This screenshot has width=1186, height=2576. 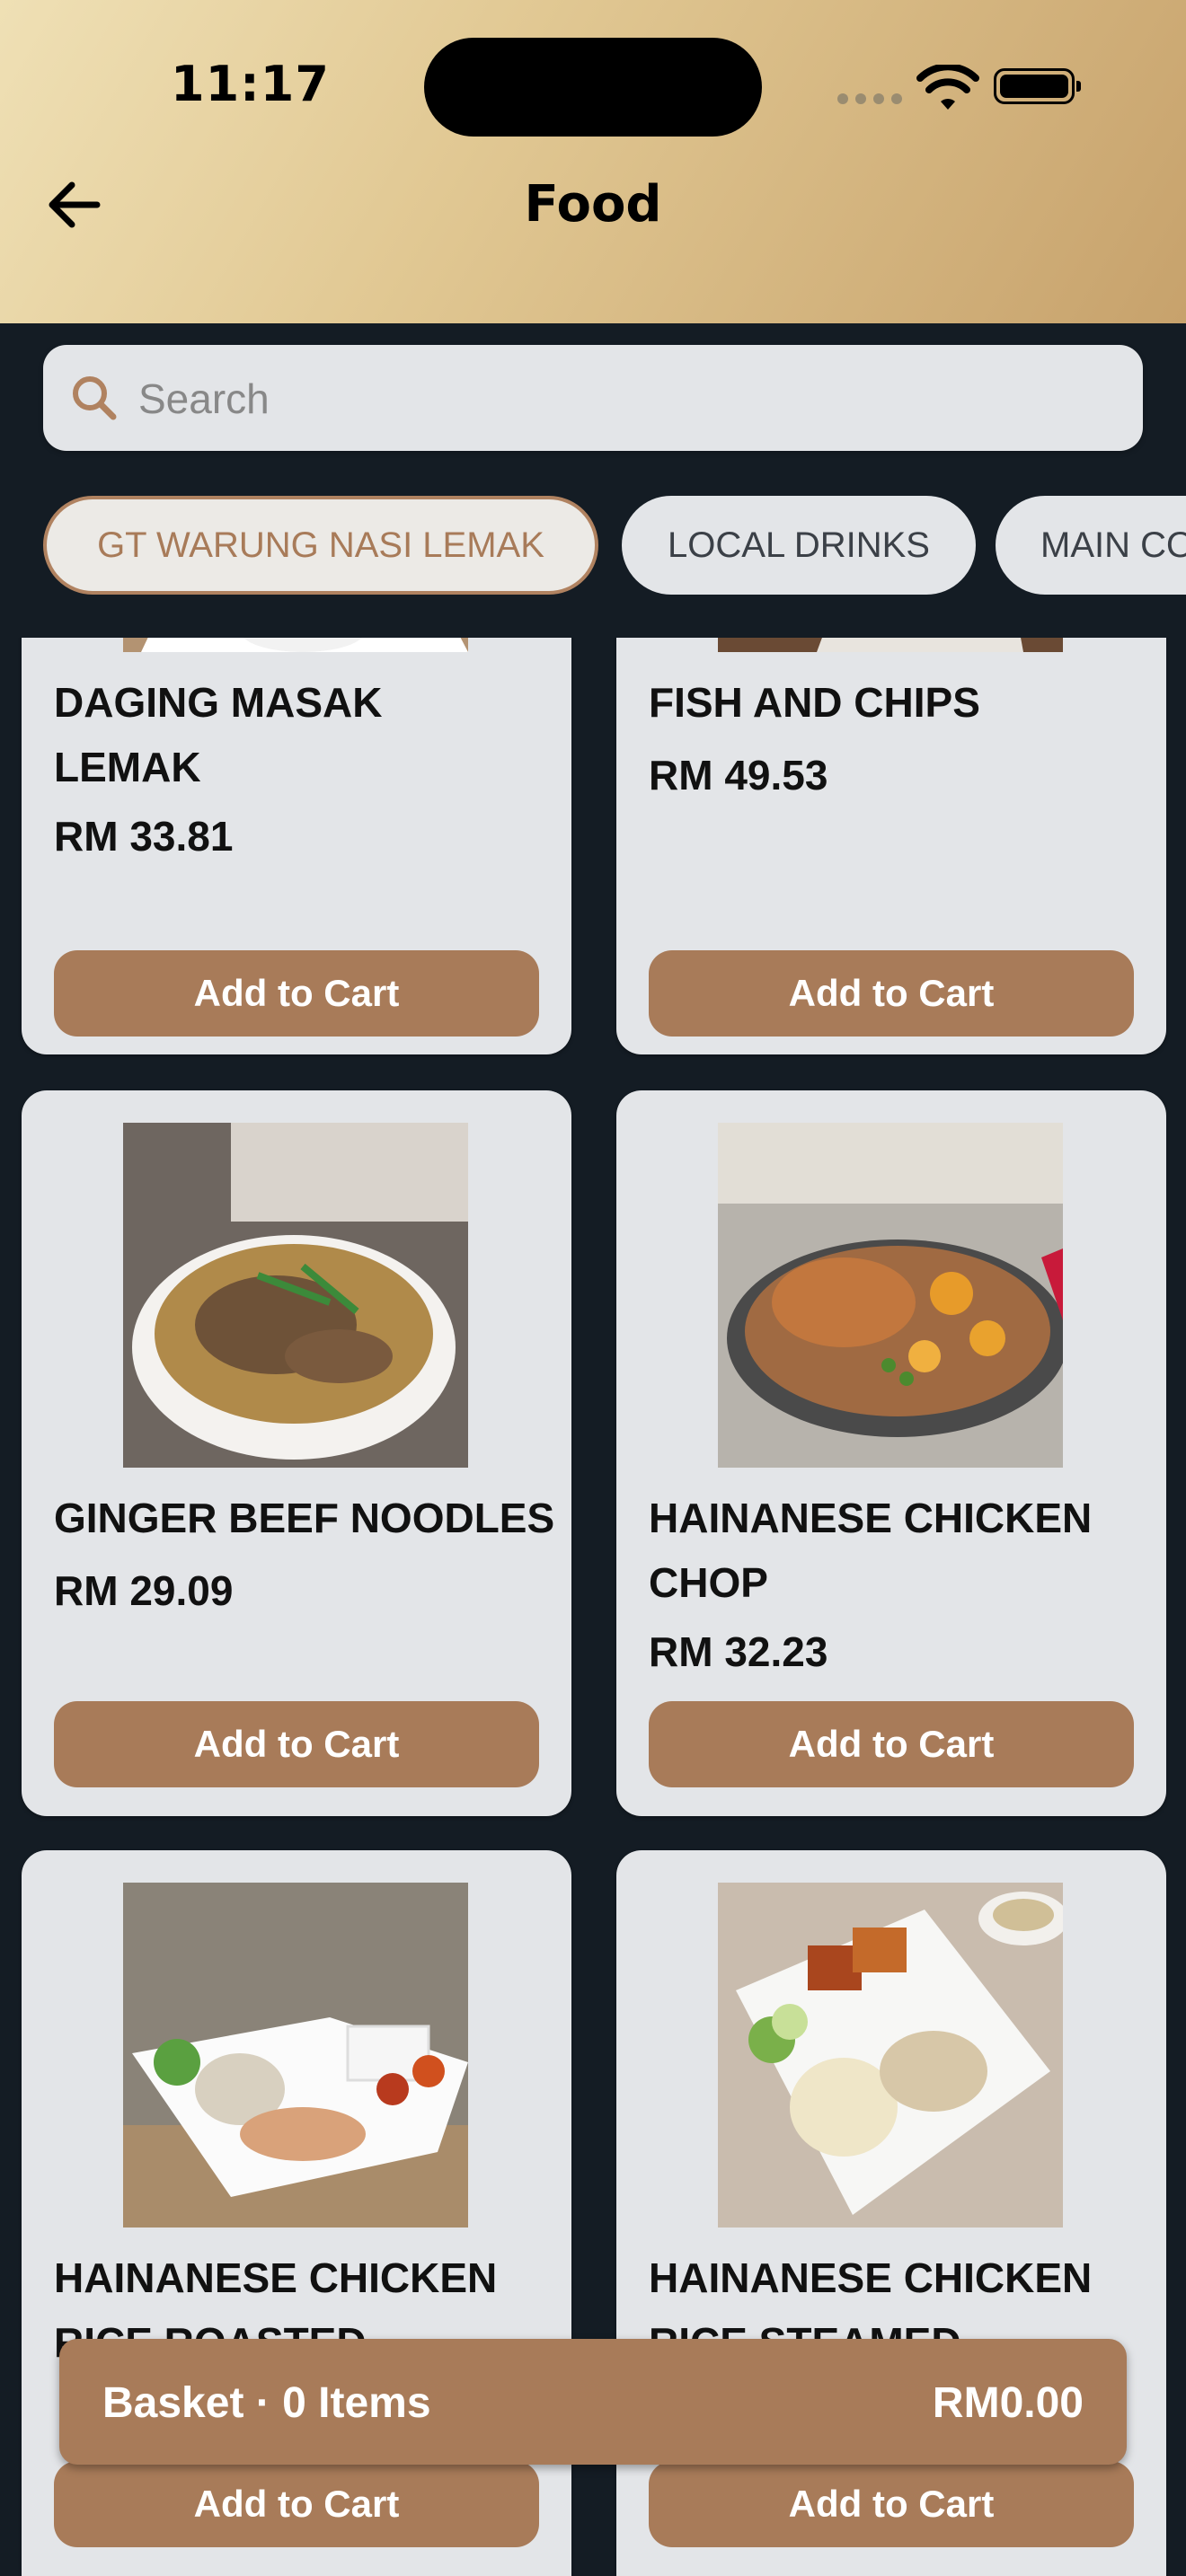 What do you see at coordinates (593, 161) in the screenshot?
I see `app-header: 11:17 Food` at bounding box center [593, 161].